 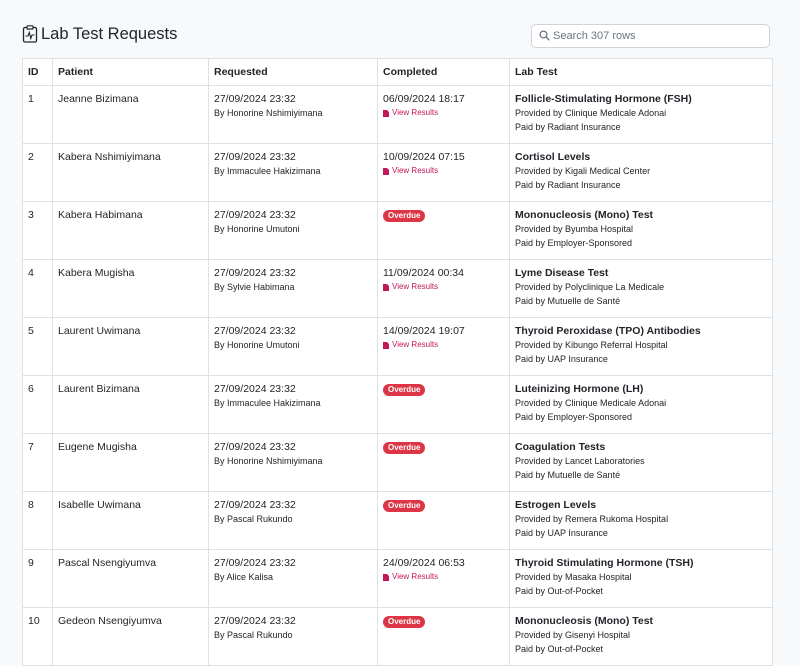 I want to click on cell-patient: Pascal Nsengiyumva, so click(x=130, y=578).